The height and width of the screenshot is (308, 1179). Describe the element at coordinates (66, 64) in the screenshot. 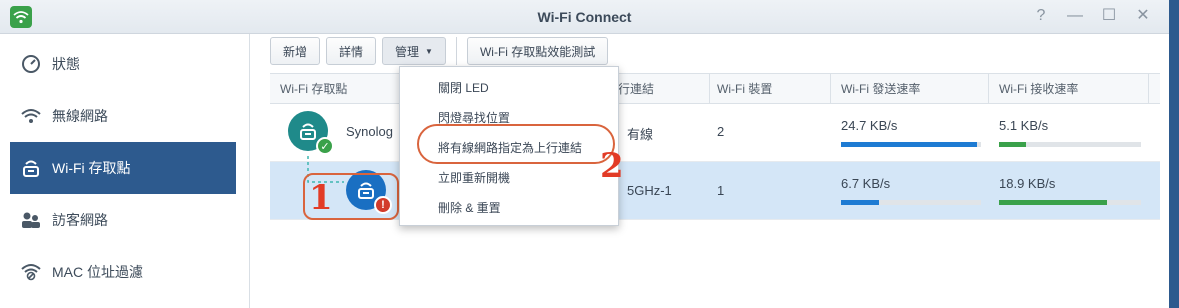

I see `sidebar-item-label: 狀態` at that location.